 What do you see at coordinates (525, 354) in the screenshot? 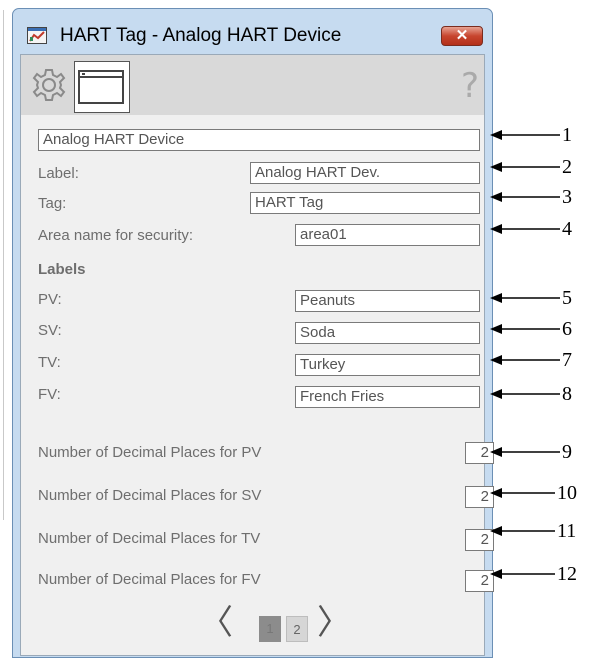
I see `callout-arrows` at bounding box center [525, 354].